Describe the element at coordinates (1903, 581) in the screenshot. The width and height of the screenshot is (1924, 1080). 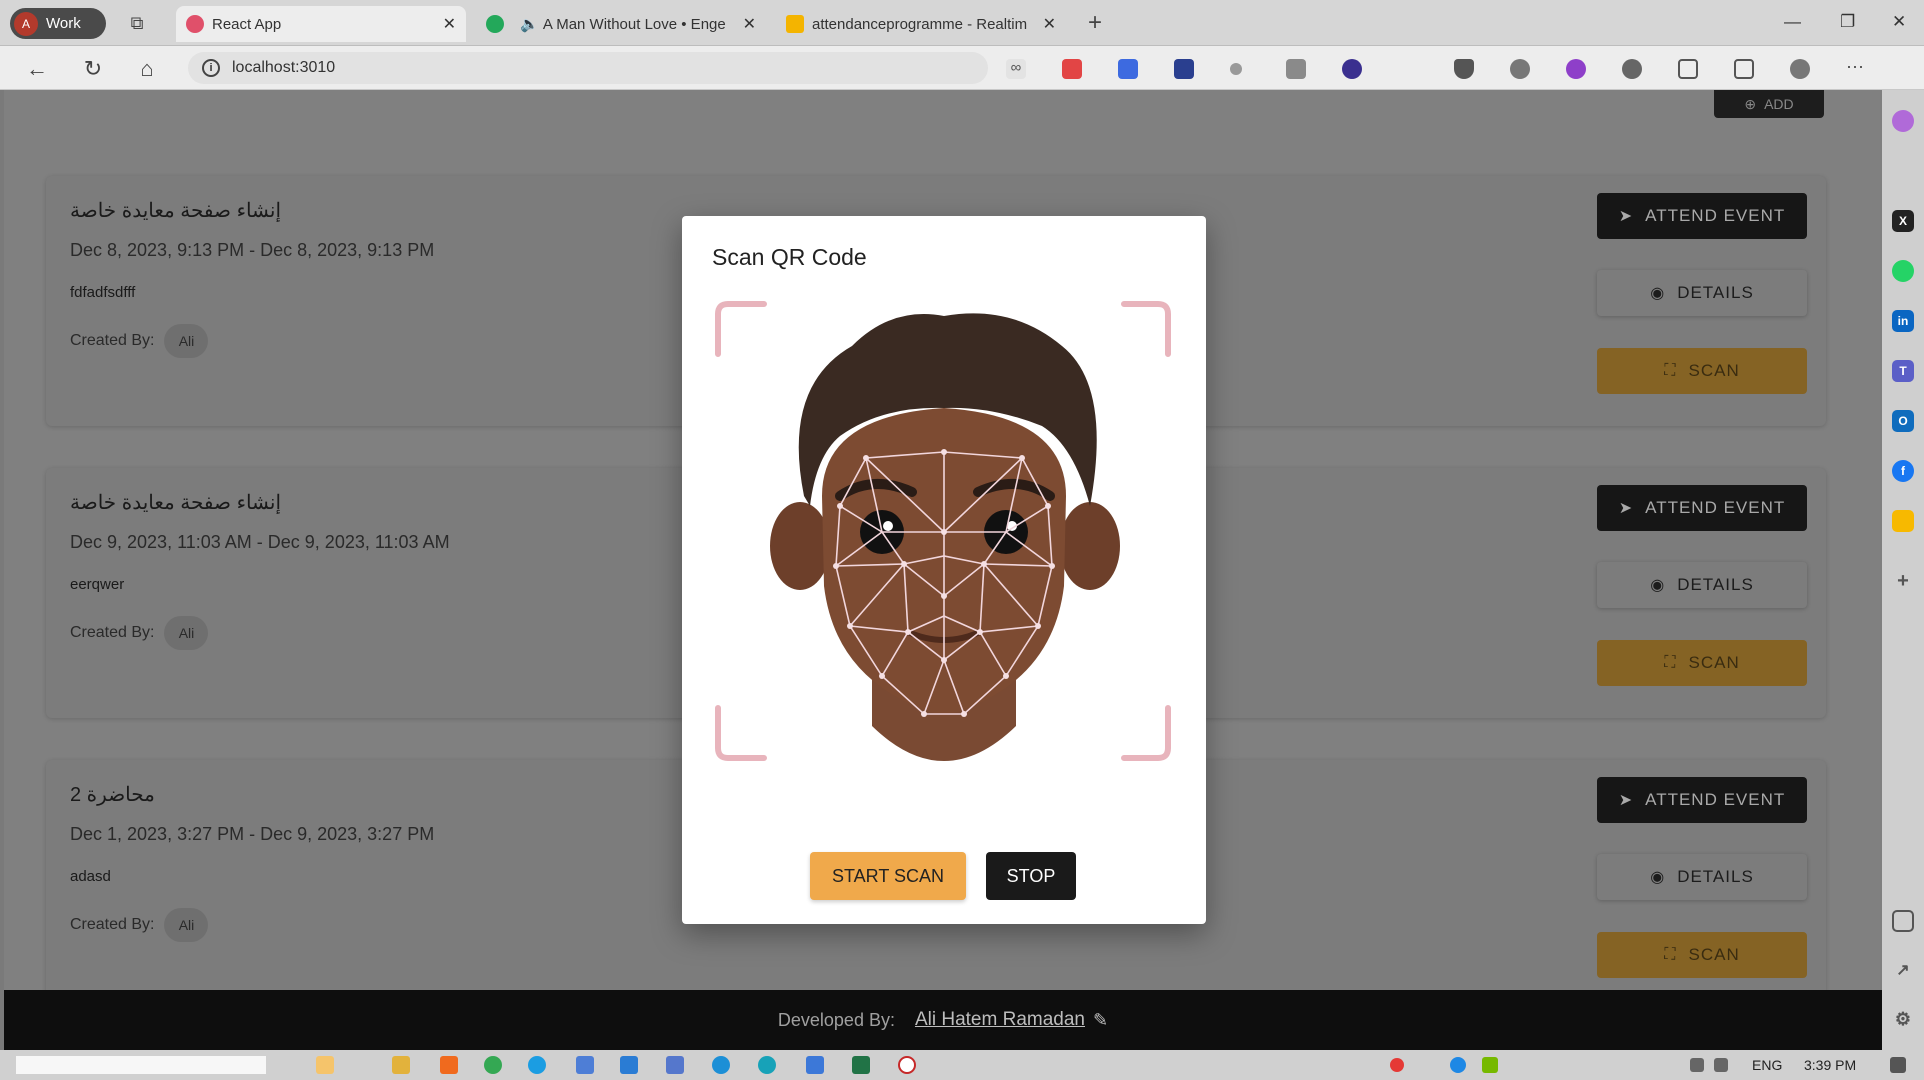
I see `add-app-icon: +` at that location.